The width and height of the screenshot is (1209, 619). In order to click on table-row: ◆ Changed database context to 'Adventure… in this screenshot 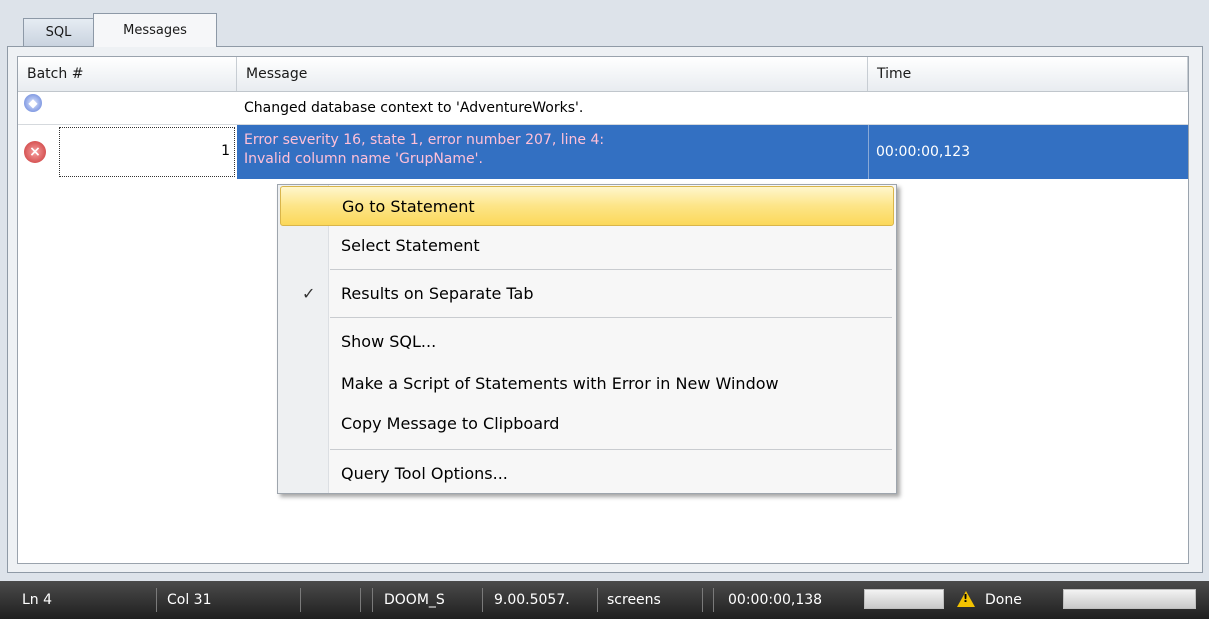, I will do `click(603, 108)`.